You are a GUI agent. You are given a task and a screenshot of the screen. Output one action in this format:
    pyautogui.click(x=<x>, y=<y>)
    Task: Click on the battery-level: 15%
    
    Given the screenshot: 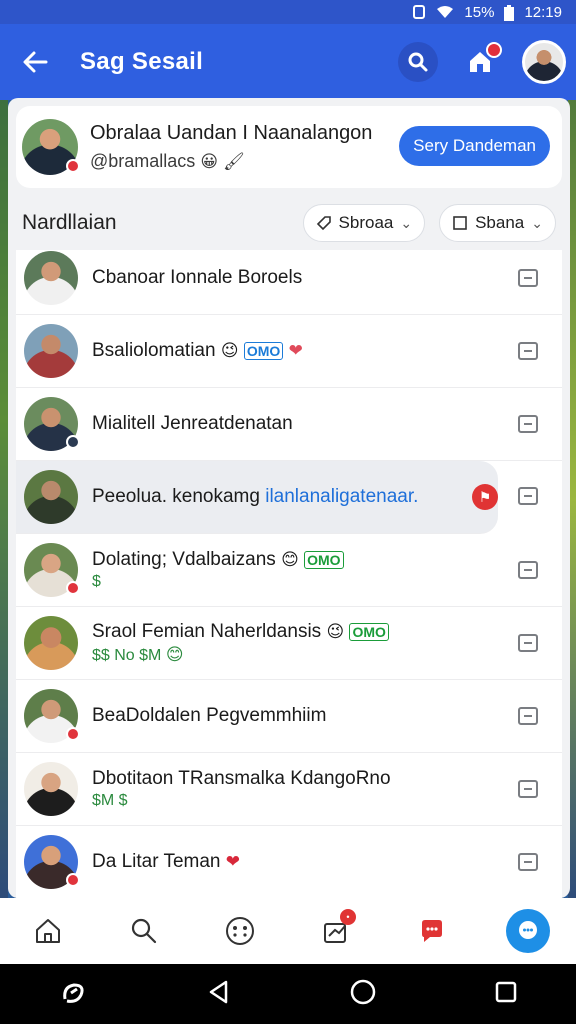 What is the action you would take?
    pyautogui.click(x=479, y=12)
    